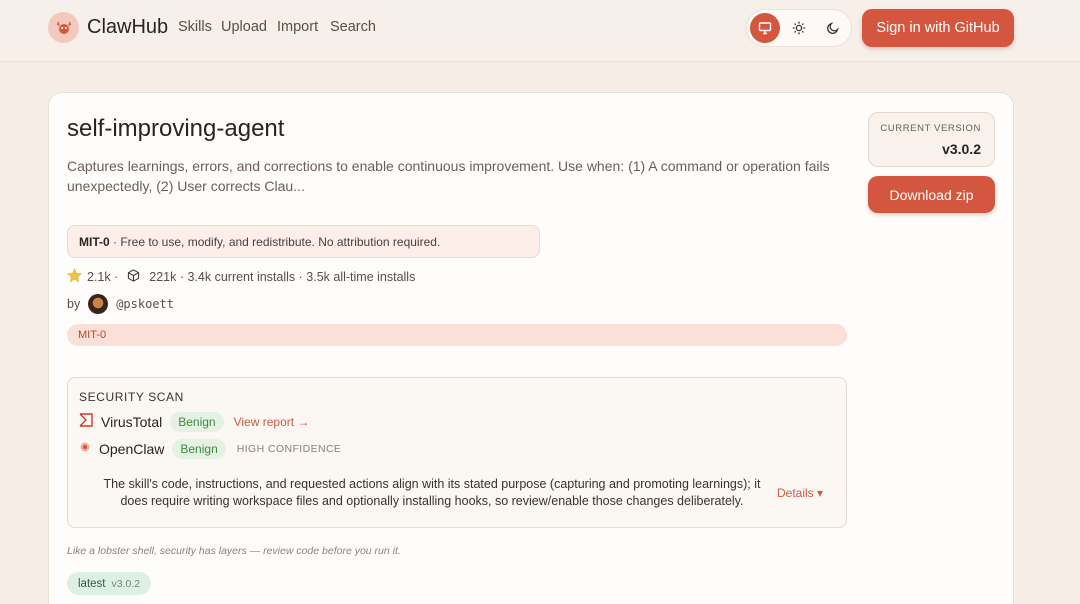 The image size is (1080, 604). Describe the element at coordinates (131, 397) in the screenshot. I see `security-heading: SECURITY SCAN` at that location.